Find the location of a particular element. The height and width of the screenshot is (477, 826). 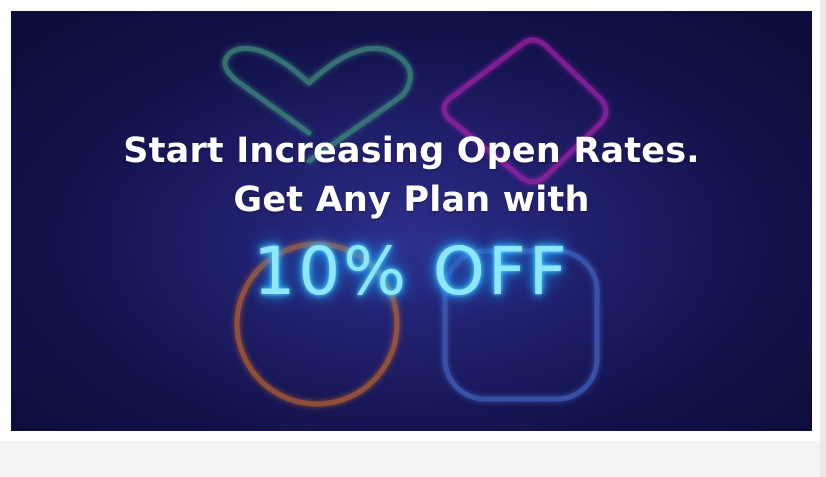

headline-line1: Start Increasing Open Rates. is located at coordinates (411, 151).